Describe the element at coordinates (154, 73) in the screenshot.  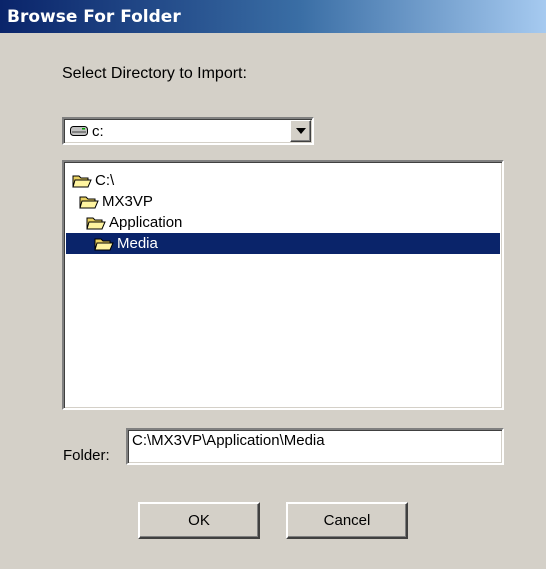
I see `select-directory-prompt: Select Directory to Import:` at that location.